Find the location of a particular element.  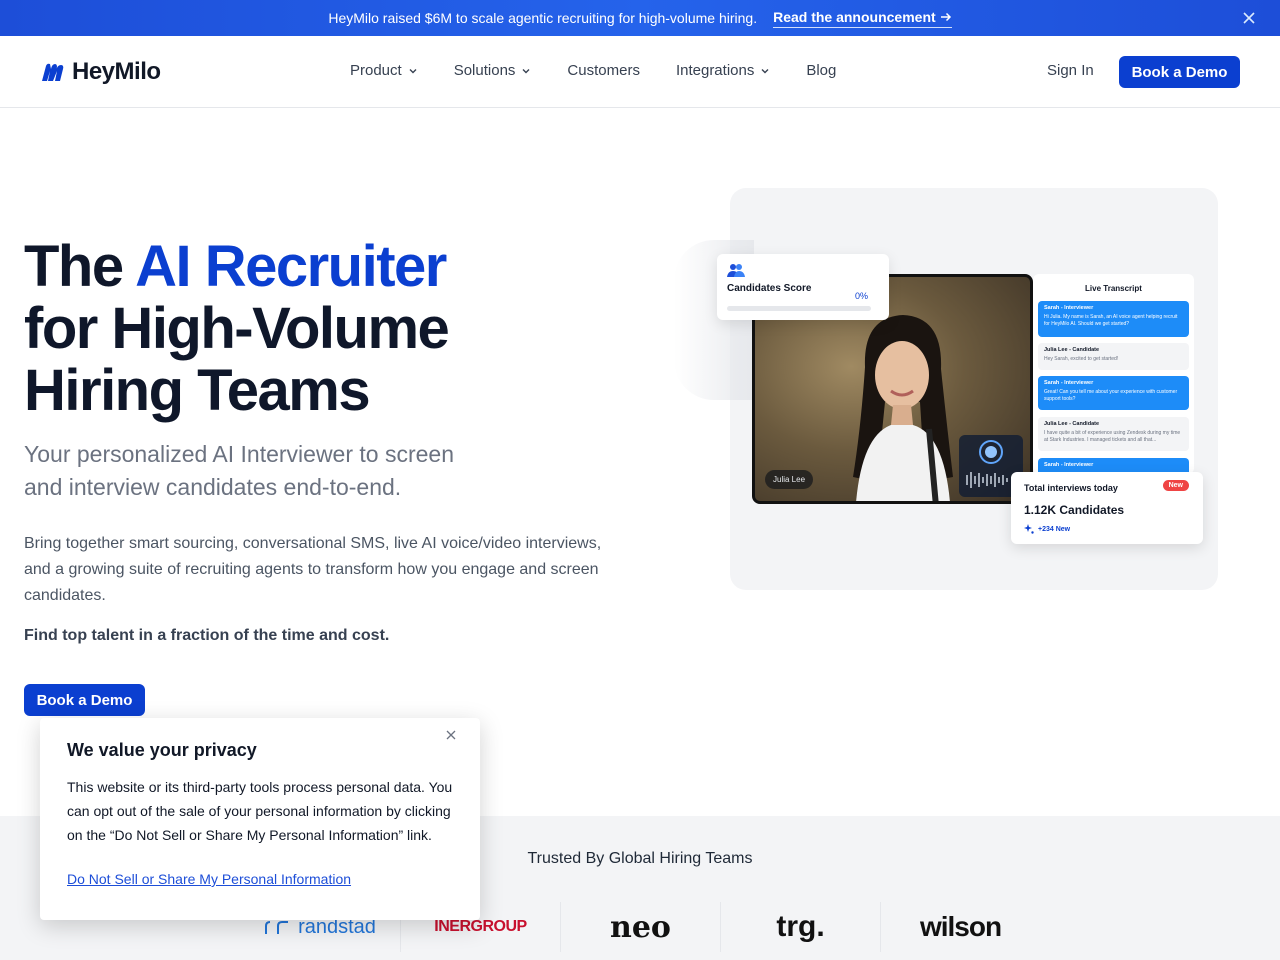

score-progress-bar is located at coordinates (799, 308).